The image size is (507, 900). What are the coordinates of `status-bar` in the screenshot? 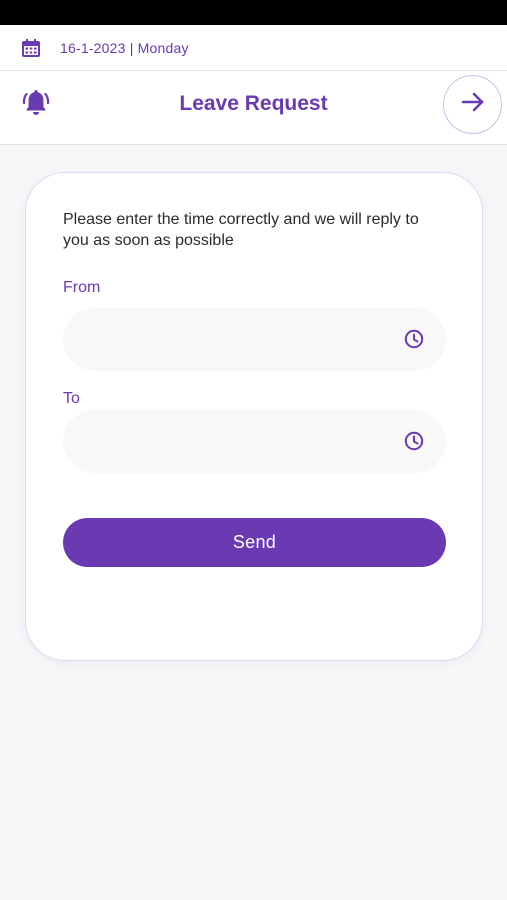 It's located at (253, 12).